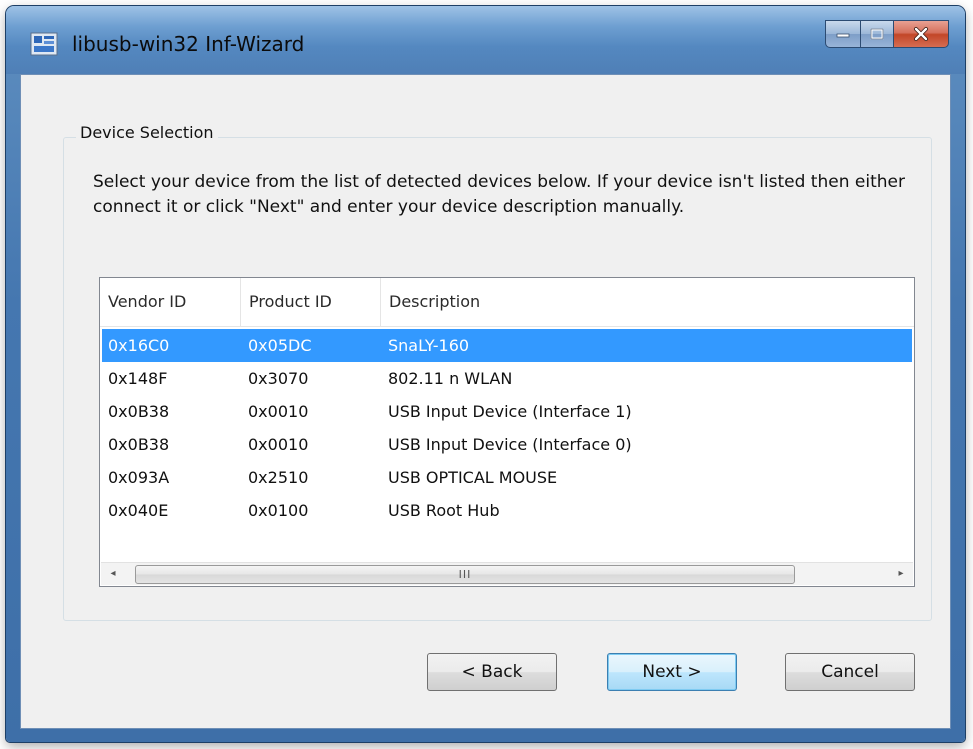  I want to click on maximize-button, so click(877, 34).